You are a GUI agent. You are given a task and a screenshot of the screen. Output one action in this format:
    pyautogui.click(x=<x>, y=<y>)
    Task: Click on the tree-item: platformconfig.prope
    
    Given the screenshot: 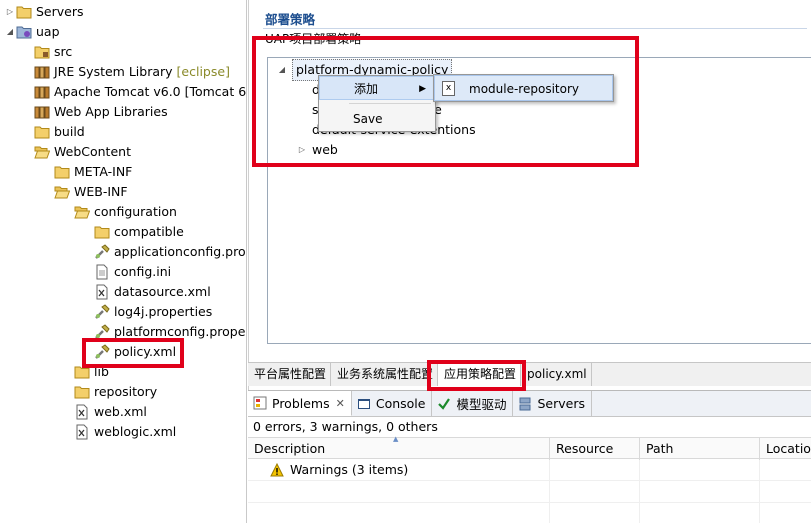 What is the action you would take?
    pyautogui.click(x=163, y=332)
    